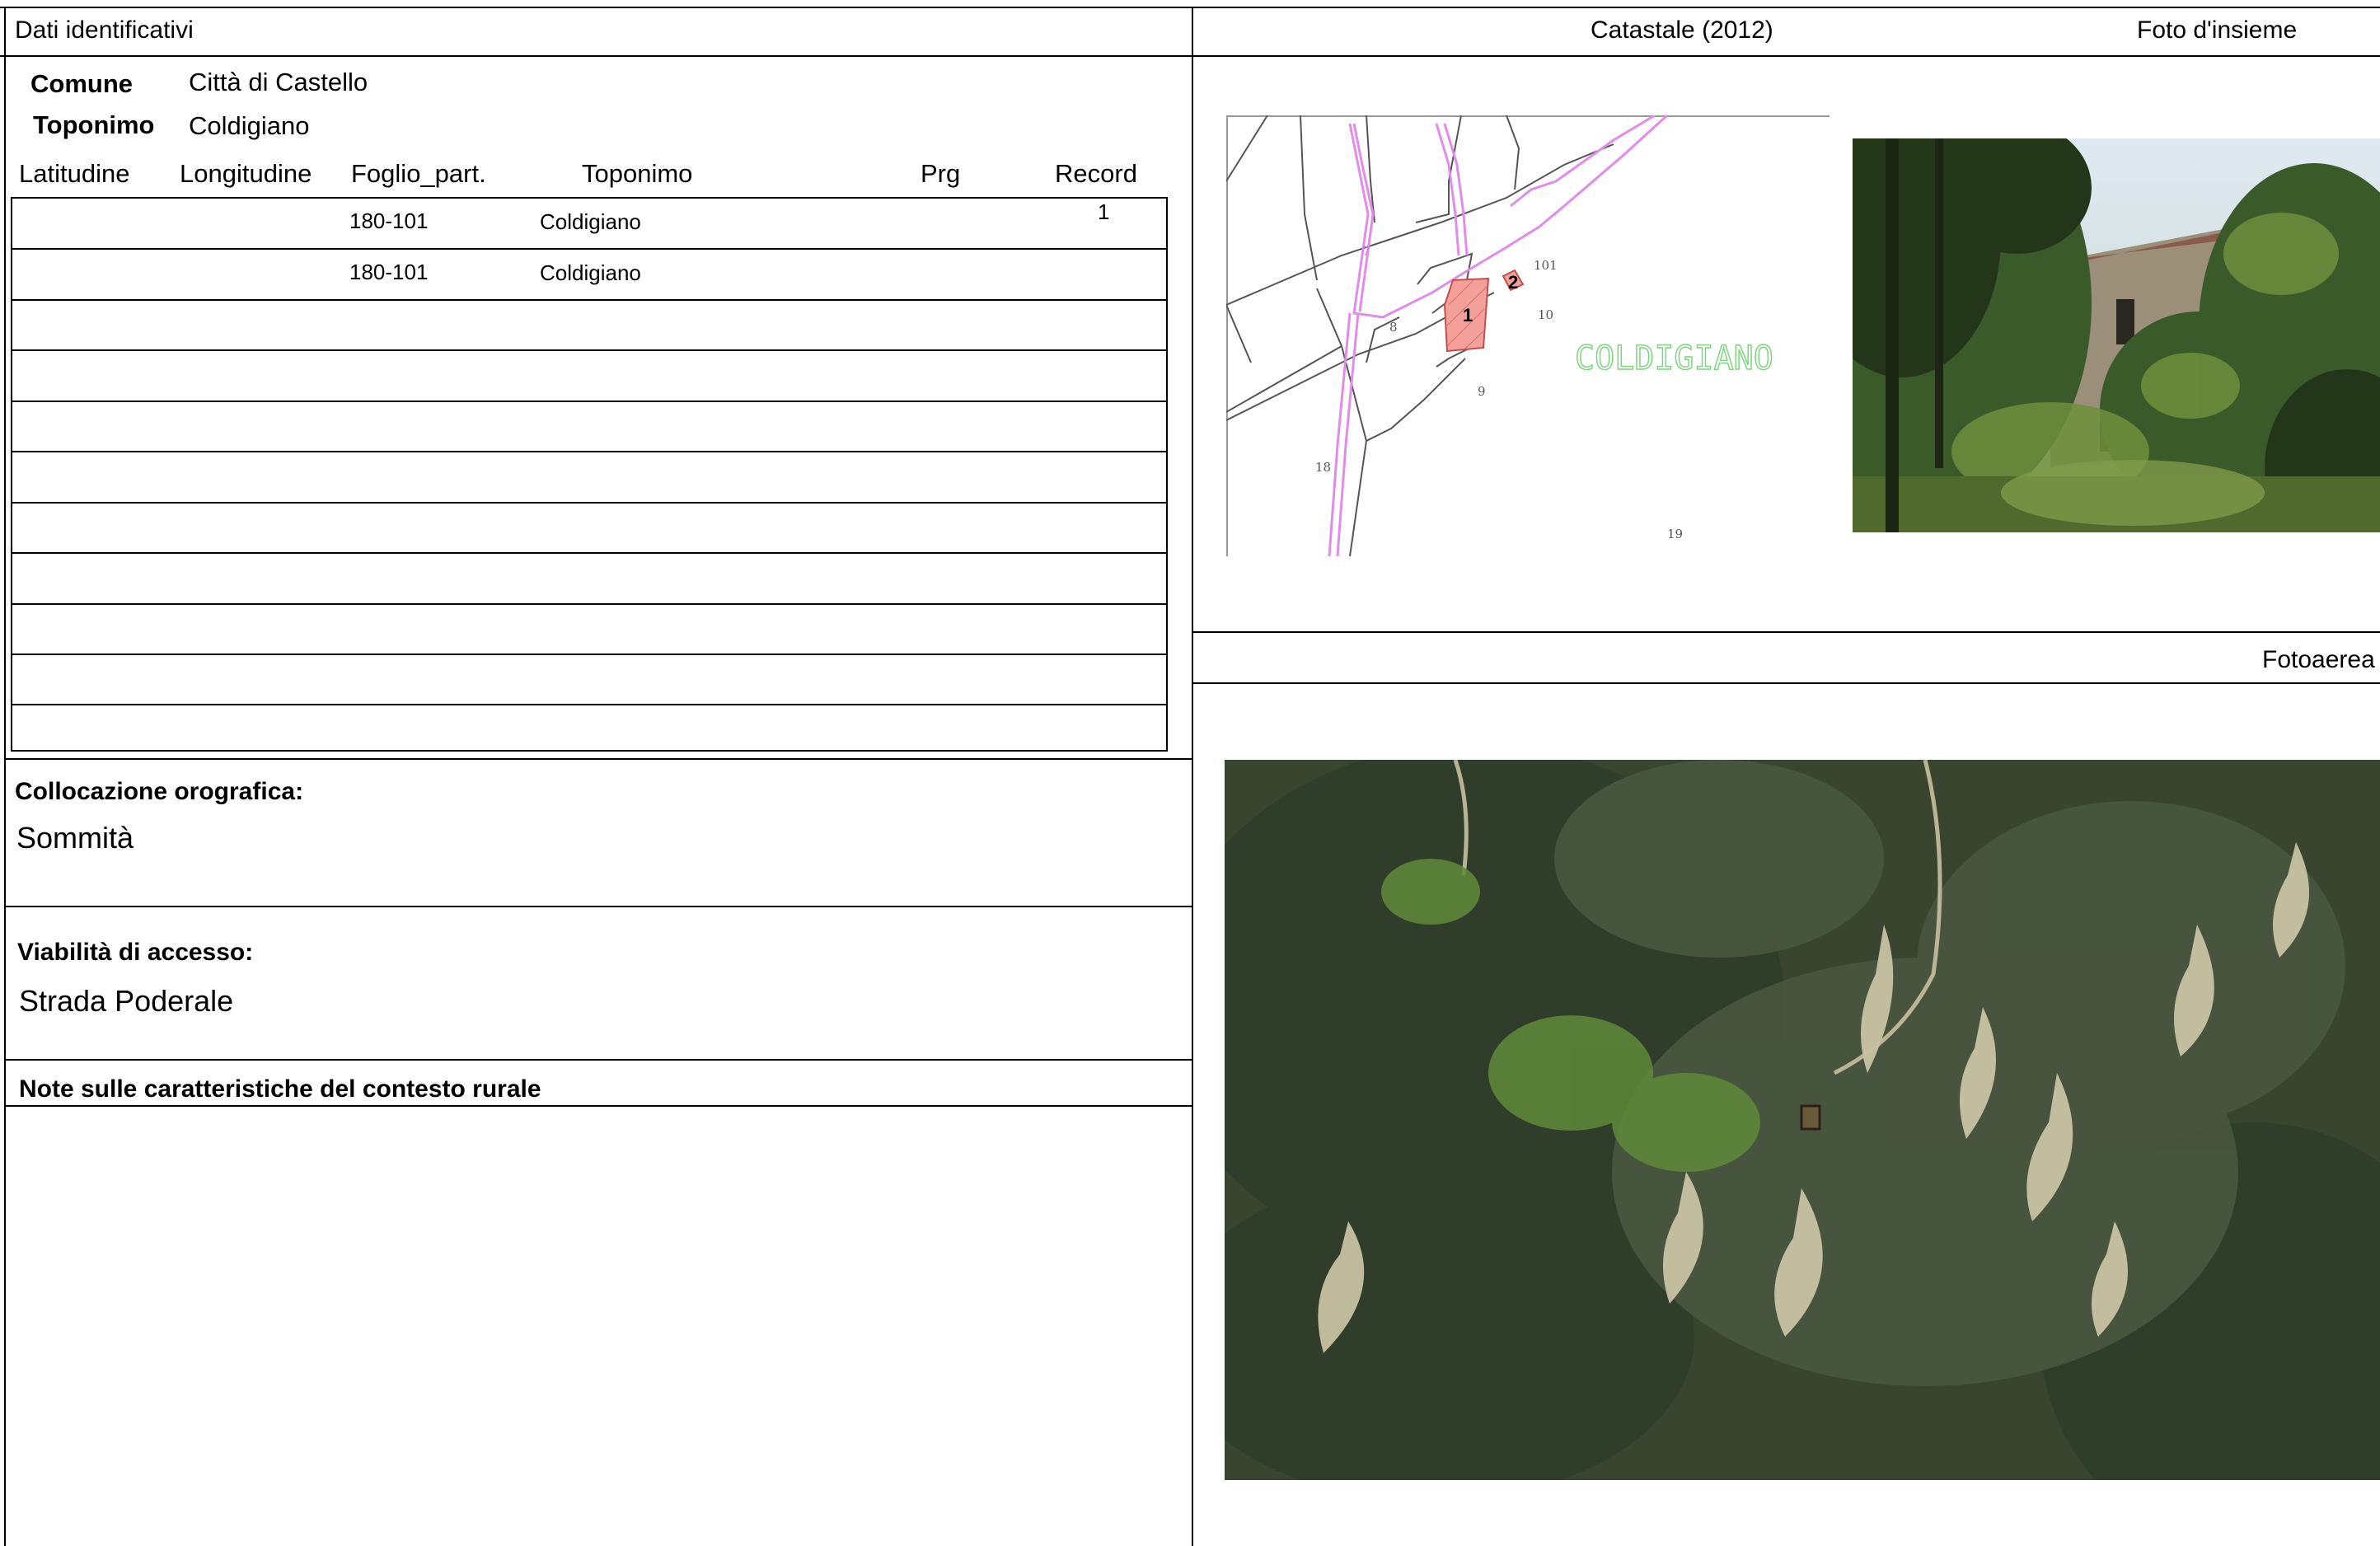  I want to click on collocazione-label: Collocazione orografica:, so click(159, 791).